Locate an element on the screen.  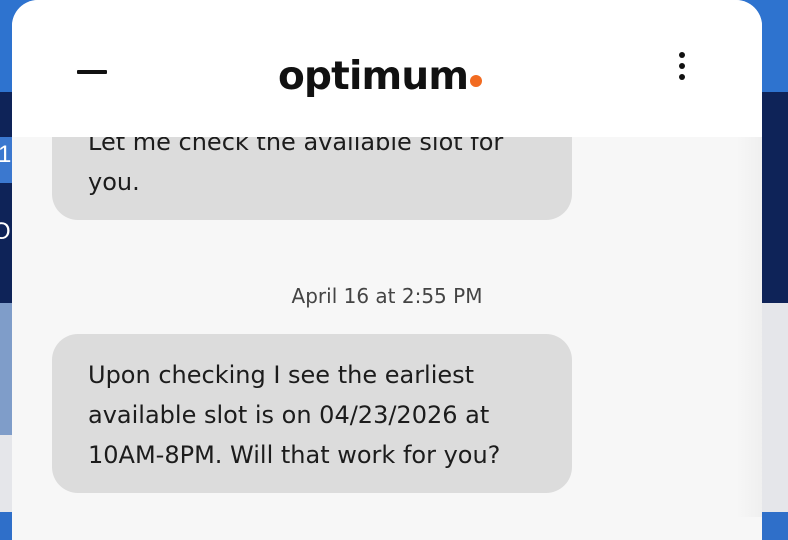
message-text-line: Upon checking I see the earliest is located at coordinates (281, 375).